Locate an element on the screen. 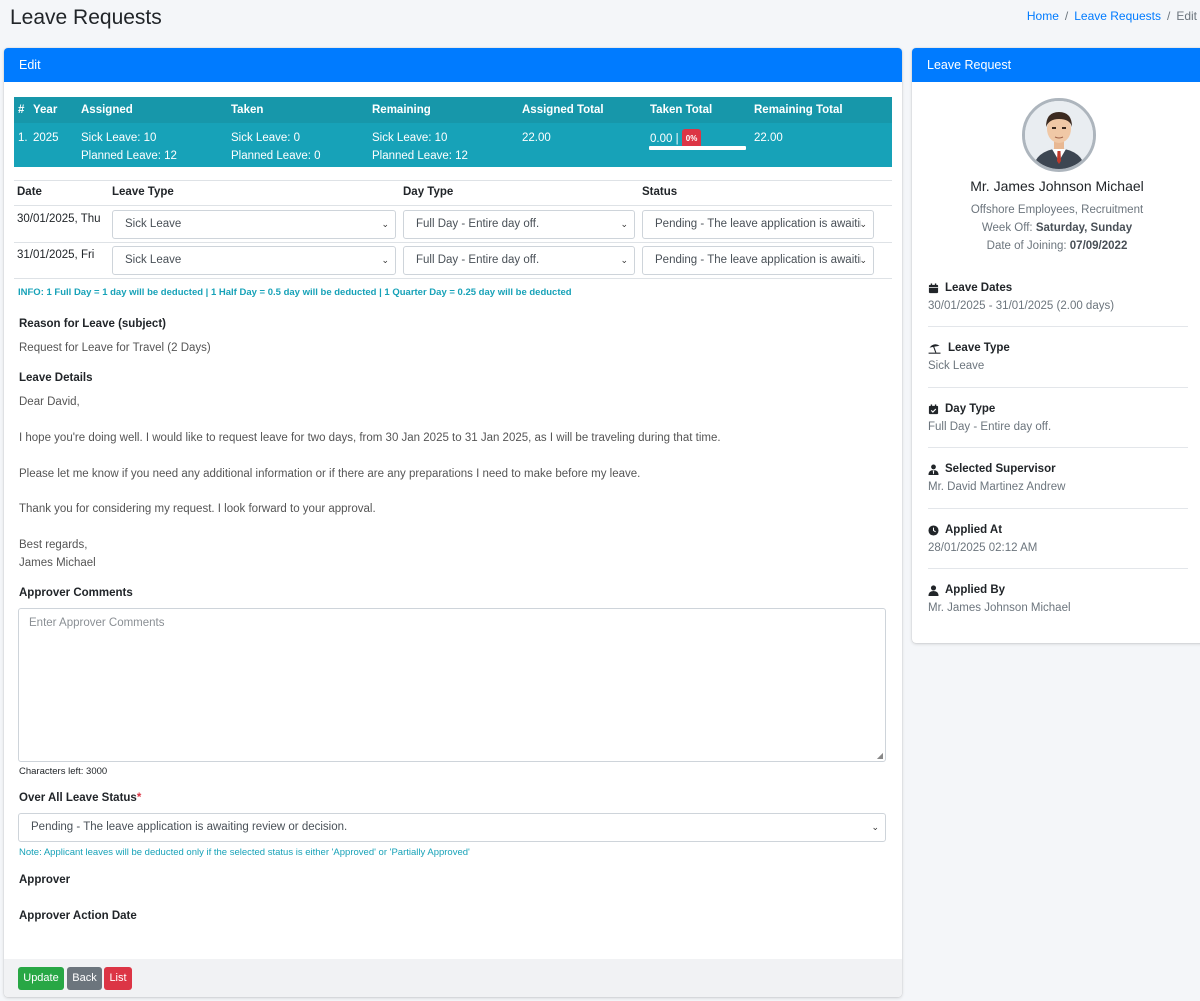  summary-remaining-total: 22.00 is located at coordinates (768, 138).